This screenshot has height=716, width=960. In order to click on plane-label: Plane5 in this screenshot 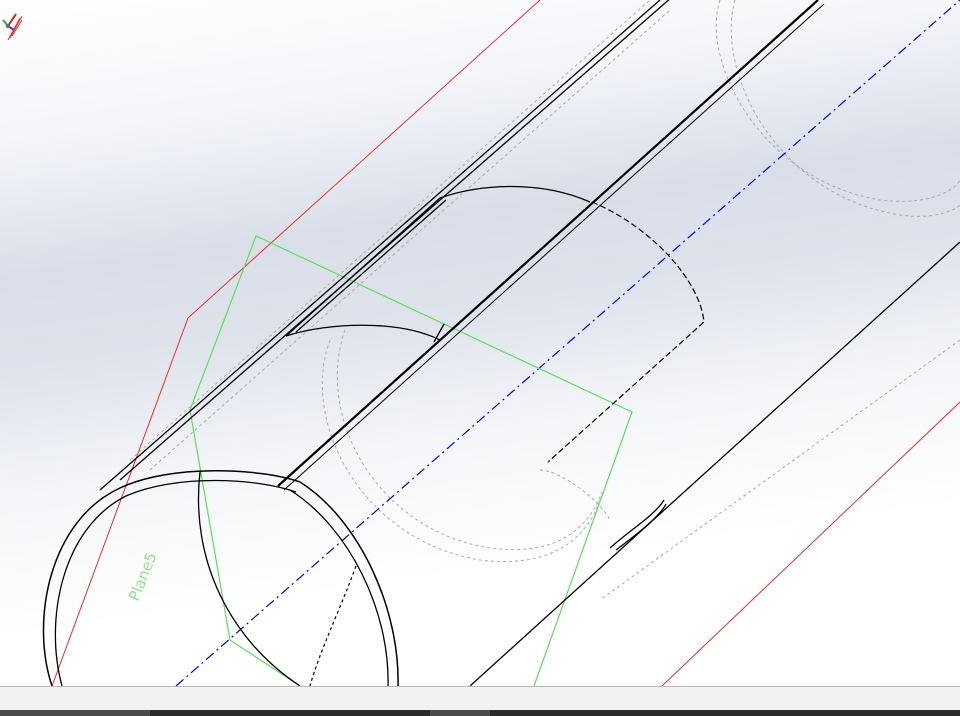, I will do `click(143, 577)`.